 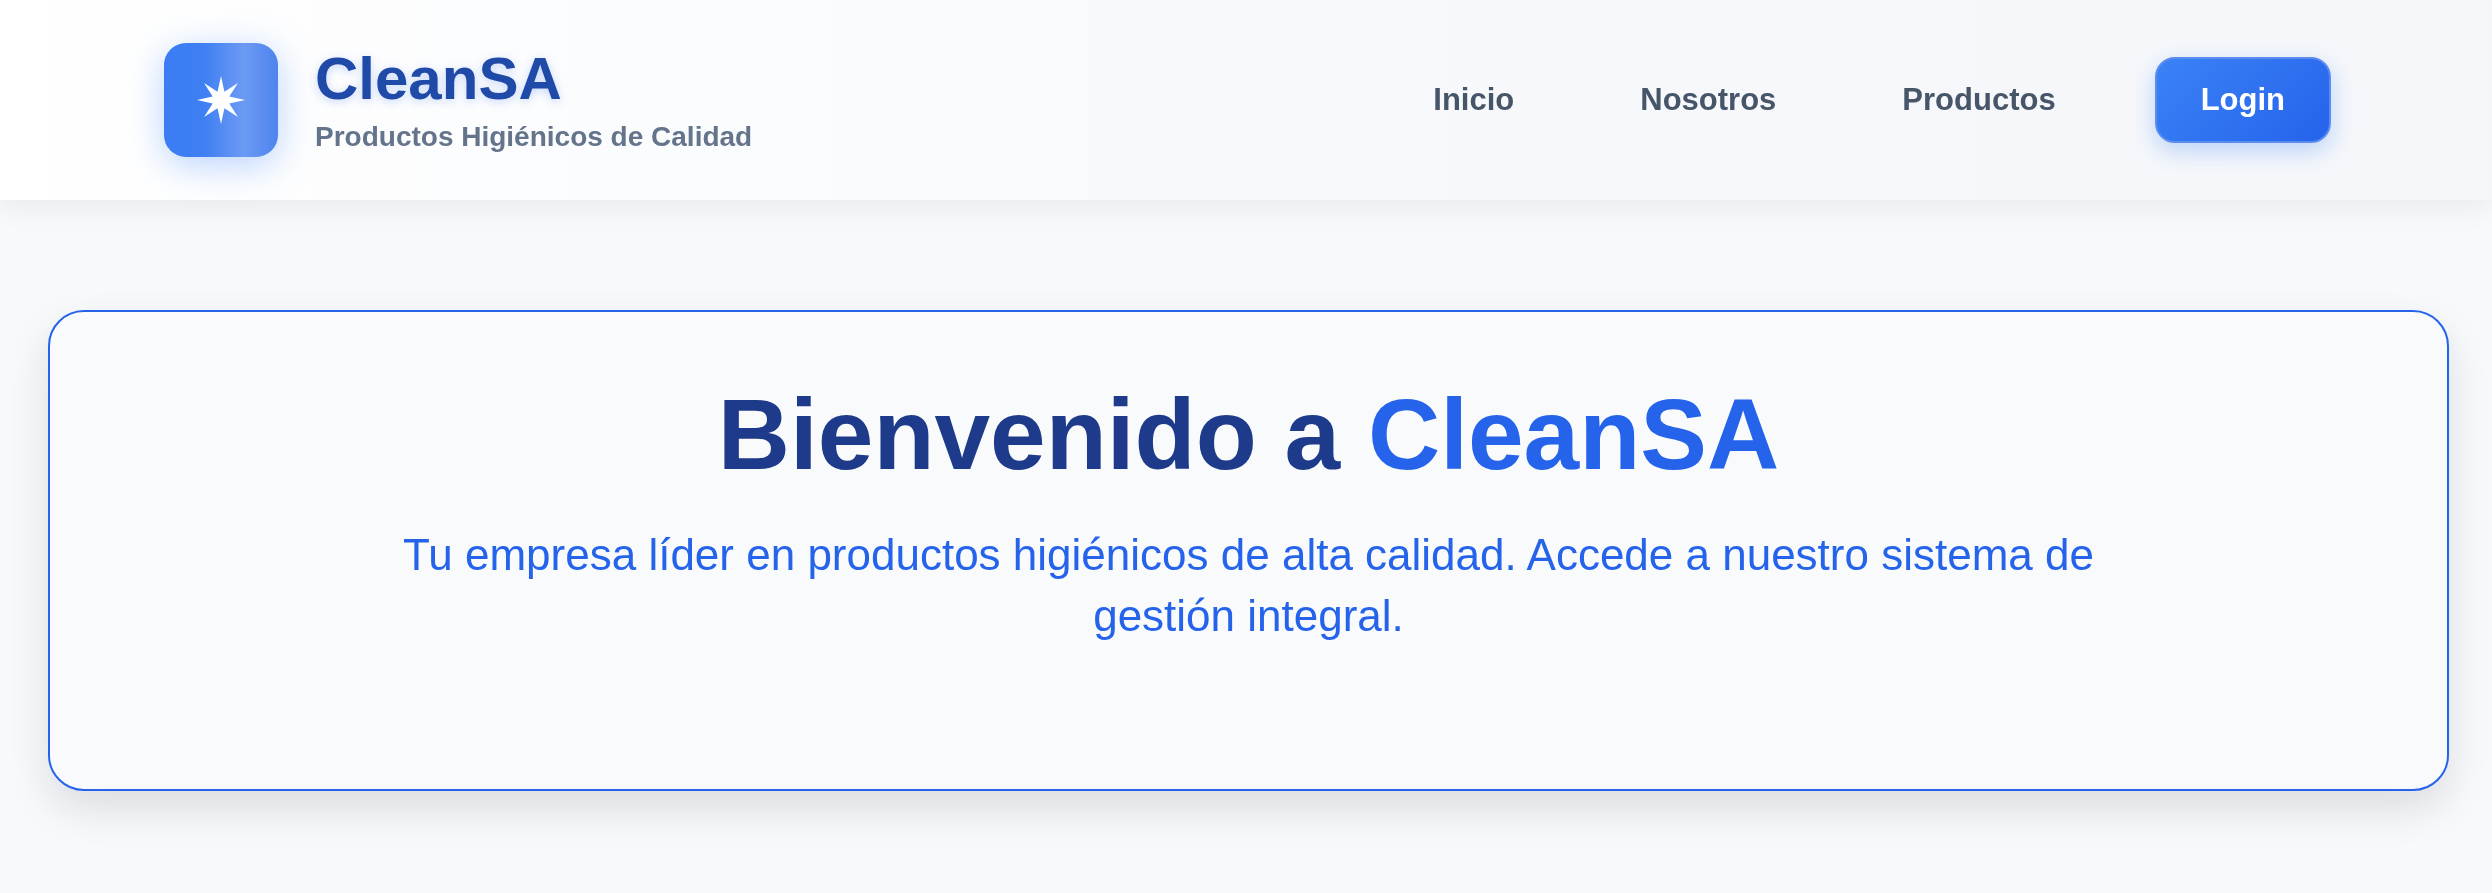 What do you see at coordinates (2242, 100) in the screenshot?
I see `login-button: Login` at bounding box center [2242, 100].